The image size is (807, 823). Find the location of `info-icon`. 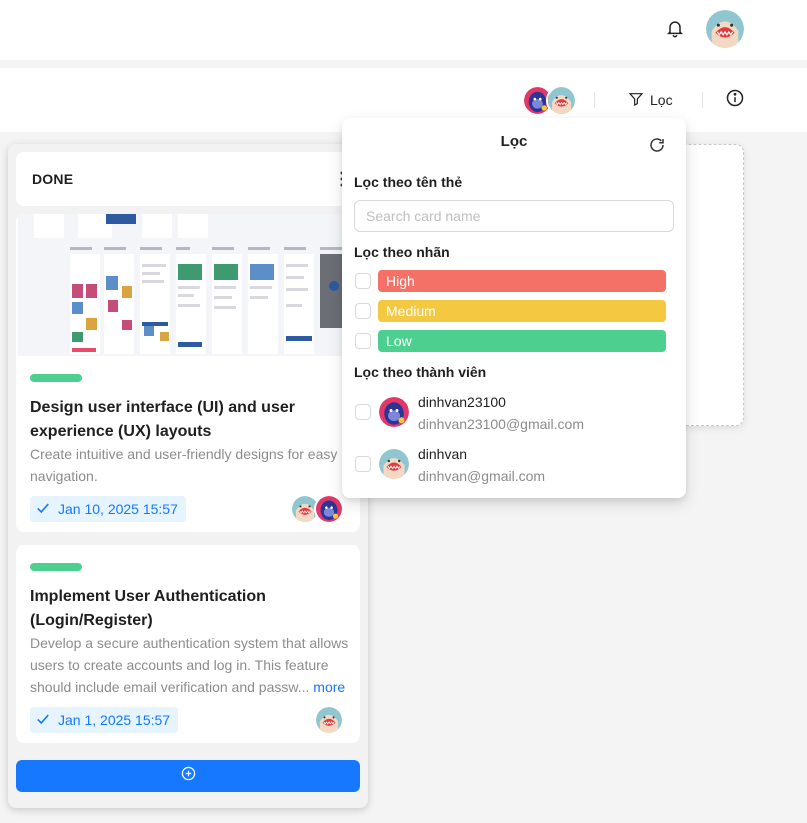

info-icon is located at coordinates (735, 98).